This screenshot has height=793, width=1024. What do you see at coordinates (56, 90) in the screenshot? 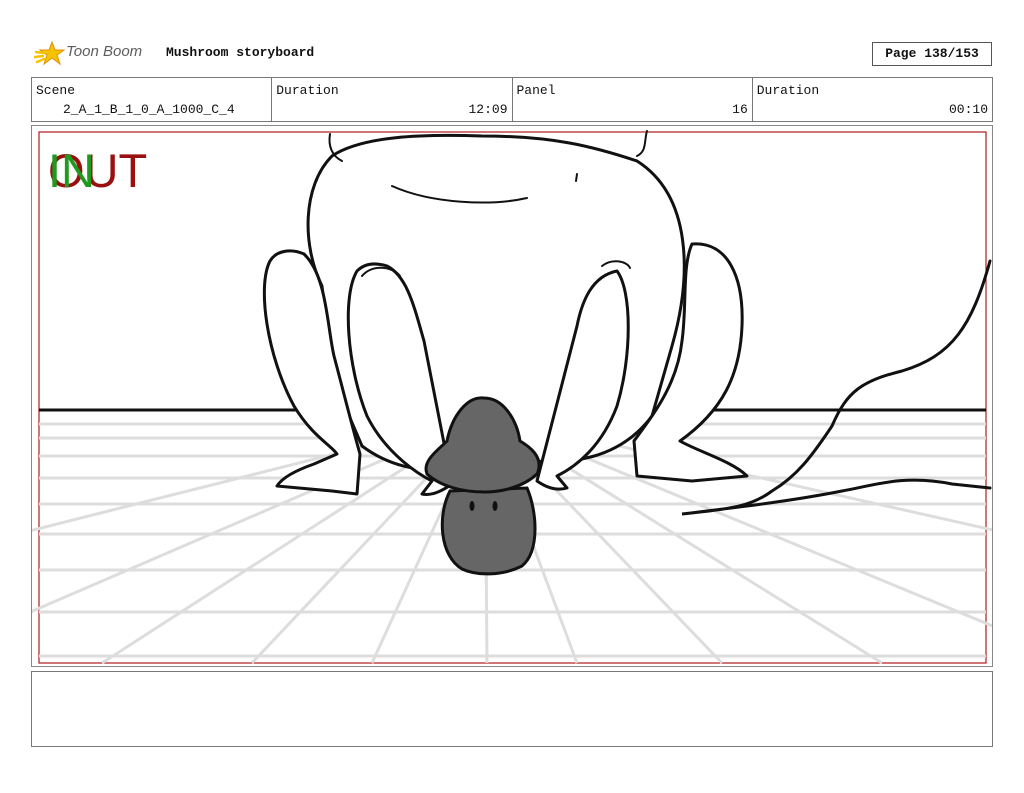
I see `scene-label: Scene` at bounding box center [56, 90].